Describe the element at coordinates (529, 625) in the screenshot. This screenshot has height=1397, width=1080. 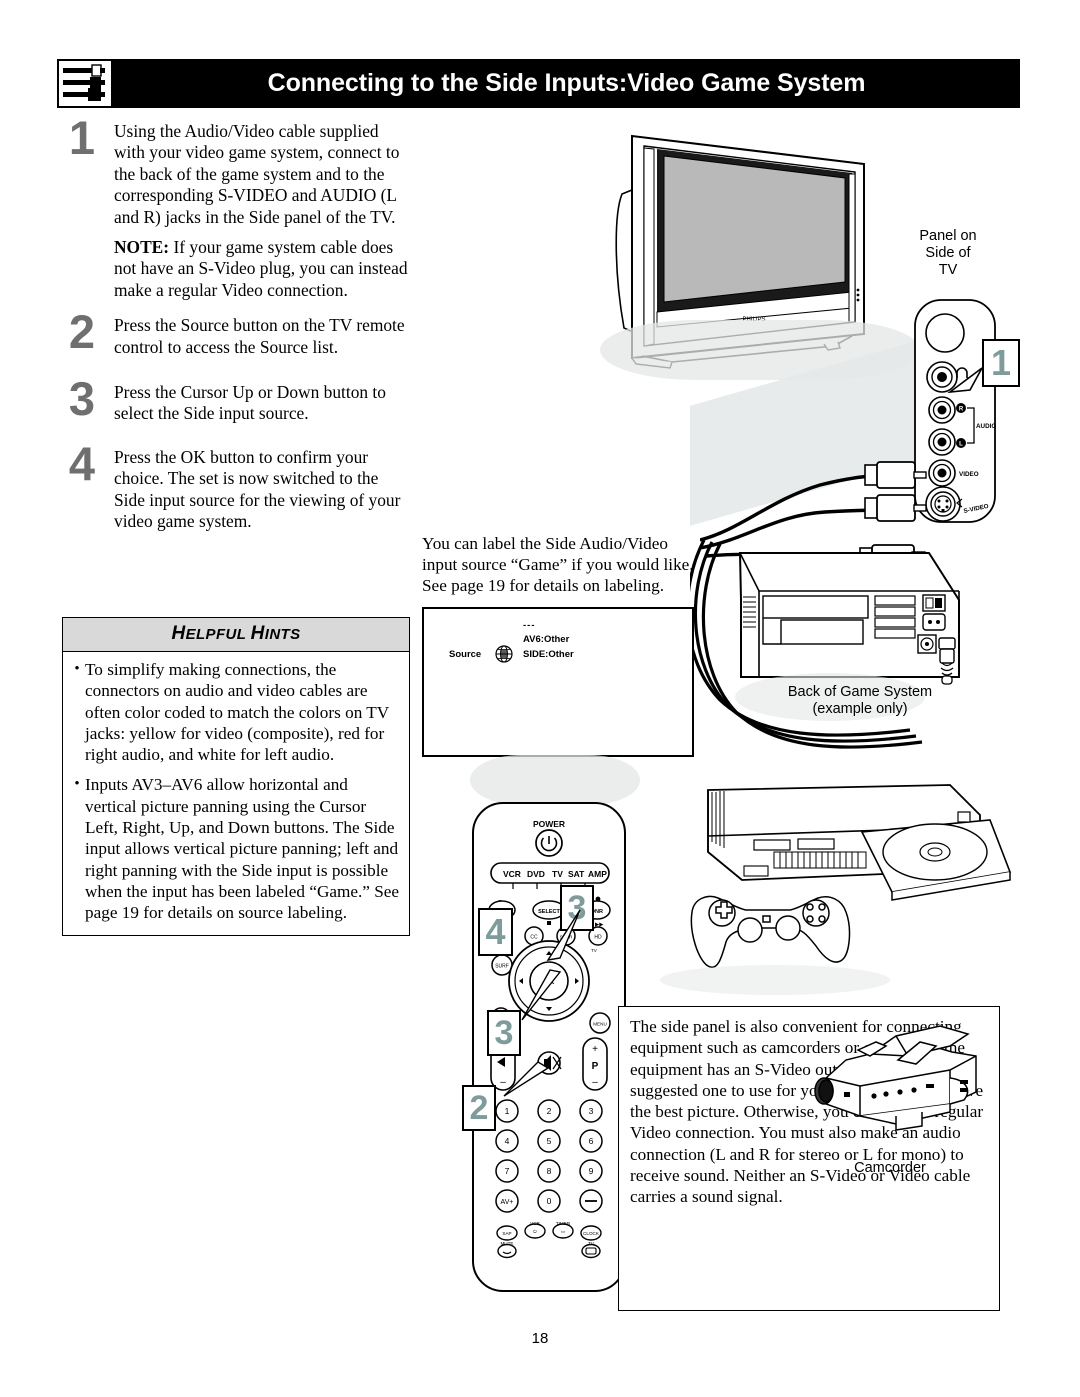
I see `osd-ellipsis: ---` at that location.